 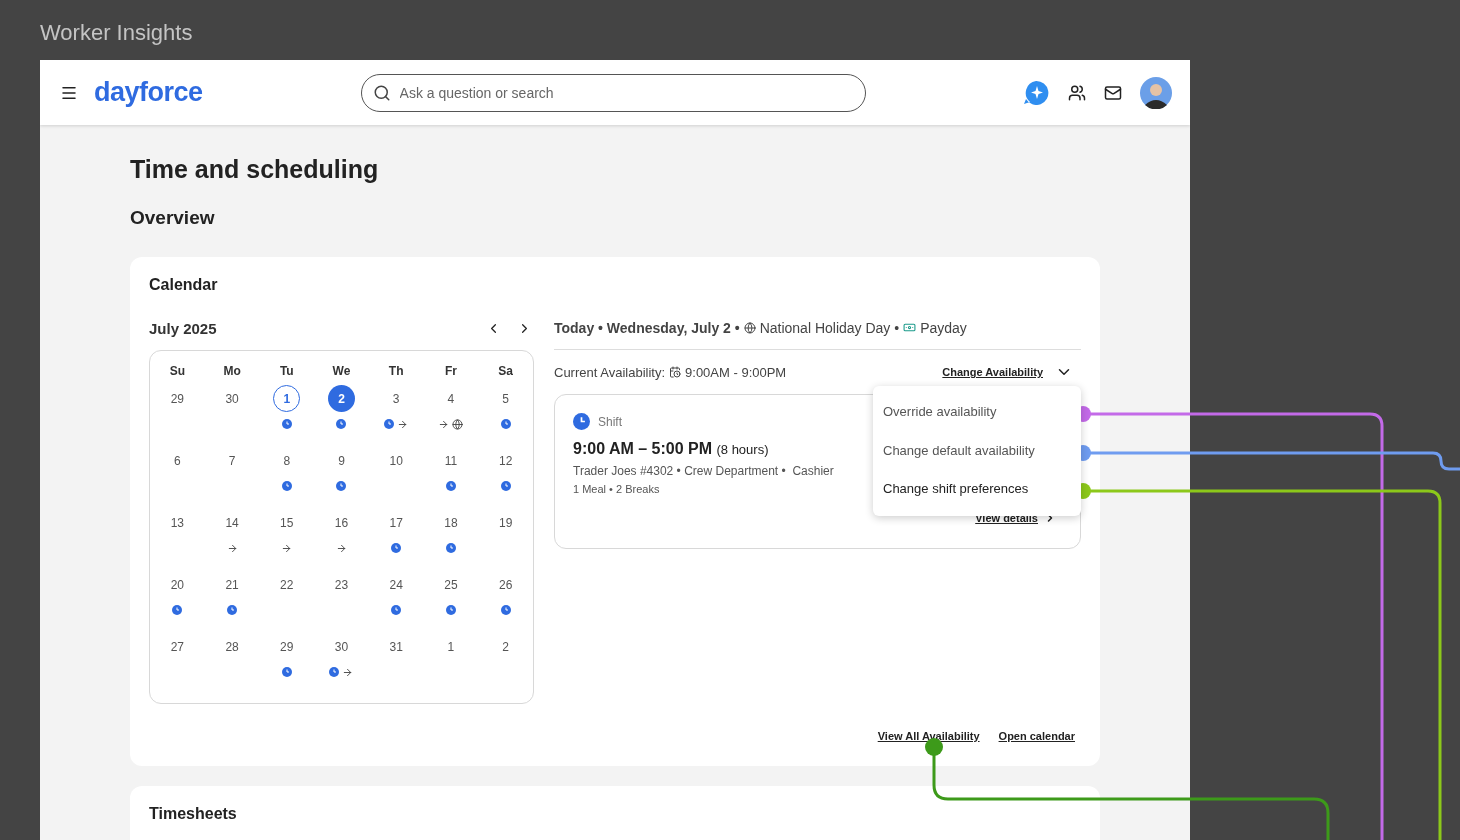 What do you see at coordinates (177, 460) in the screenshot?
I see `day-number: 6` at bounding box center [177, 460].